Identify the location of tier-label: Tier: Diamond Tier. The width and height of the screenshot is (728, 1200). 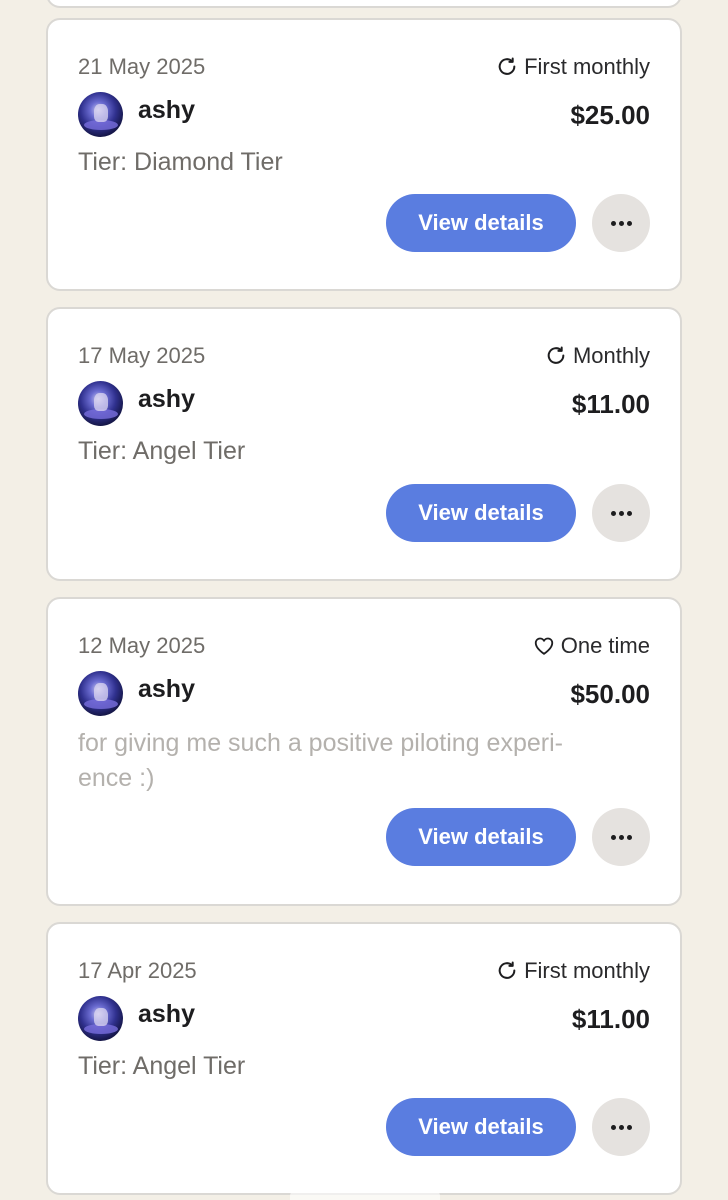
(180, 162).